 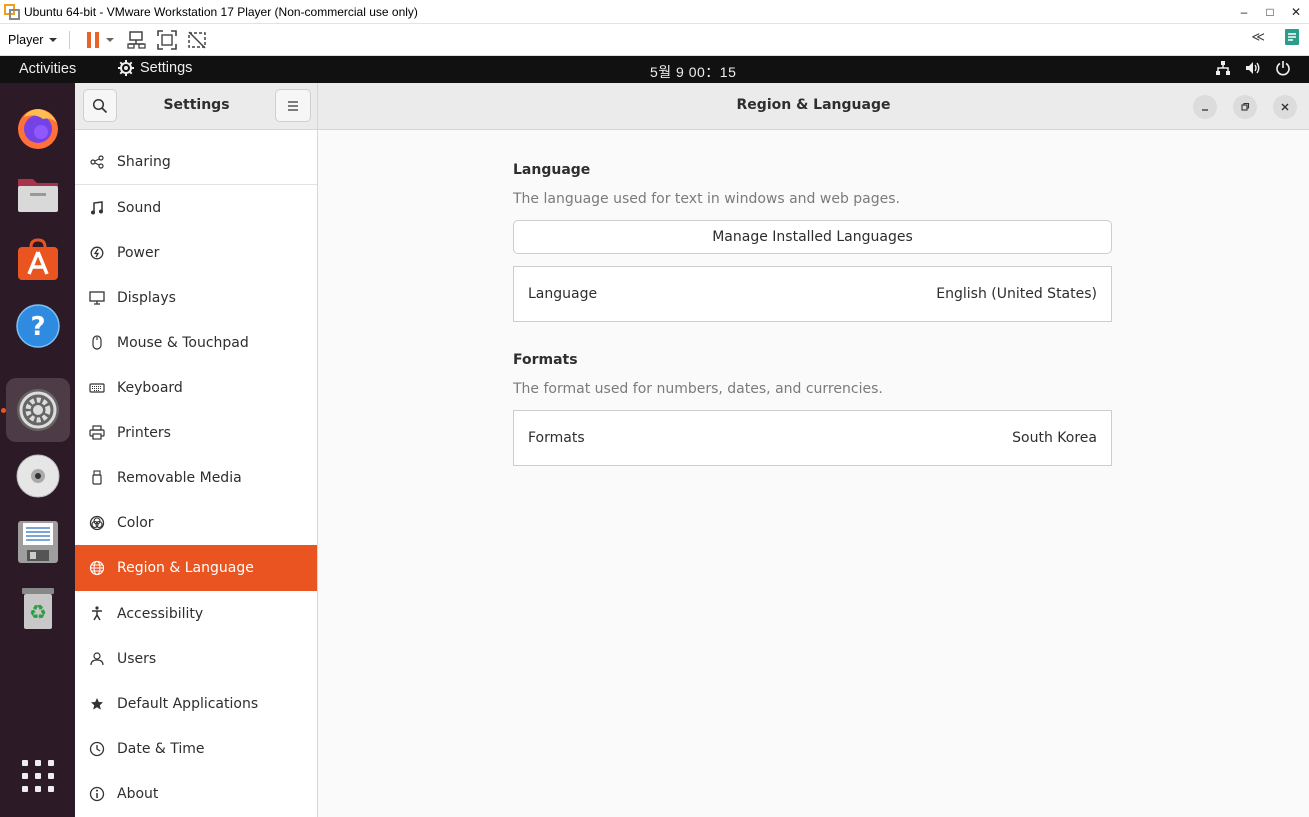 I want to click on dock-help: ?, so click(x=38, y=326).